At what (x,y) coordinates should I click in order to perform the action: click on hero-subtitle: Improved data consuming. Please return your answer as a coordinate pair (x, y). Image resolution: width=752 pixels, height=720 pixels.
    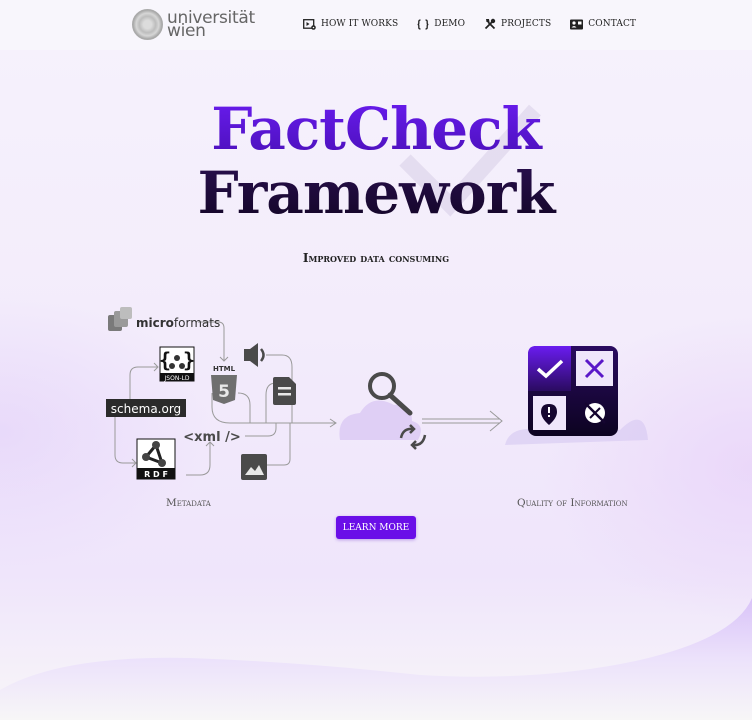
    Looking at the image, I should click on (376, 258).